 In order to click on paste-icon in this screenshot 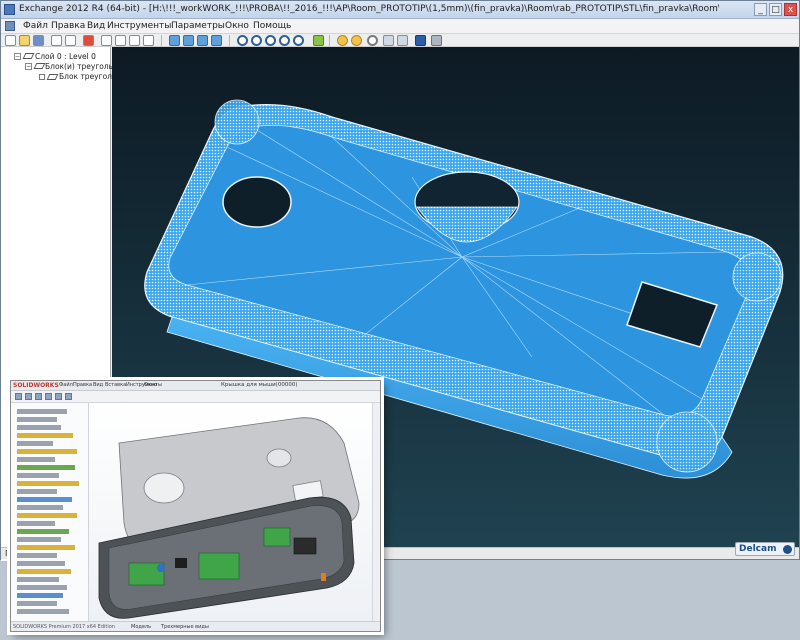, I will do `click(120, 40)`.